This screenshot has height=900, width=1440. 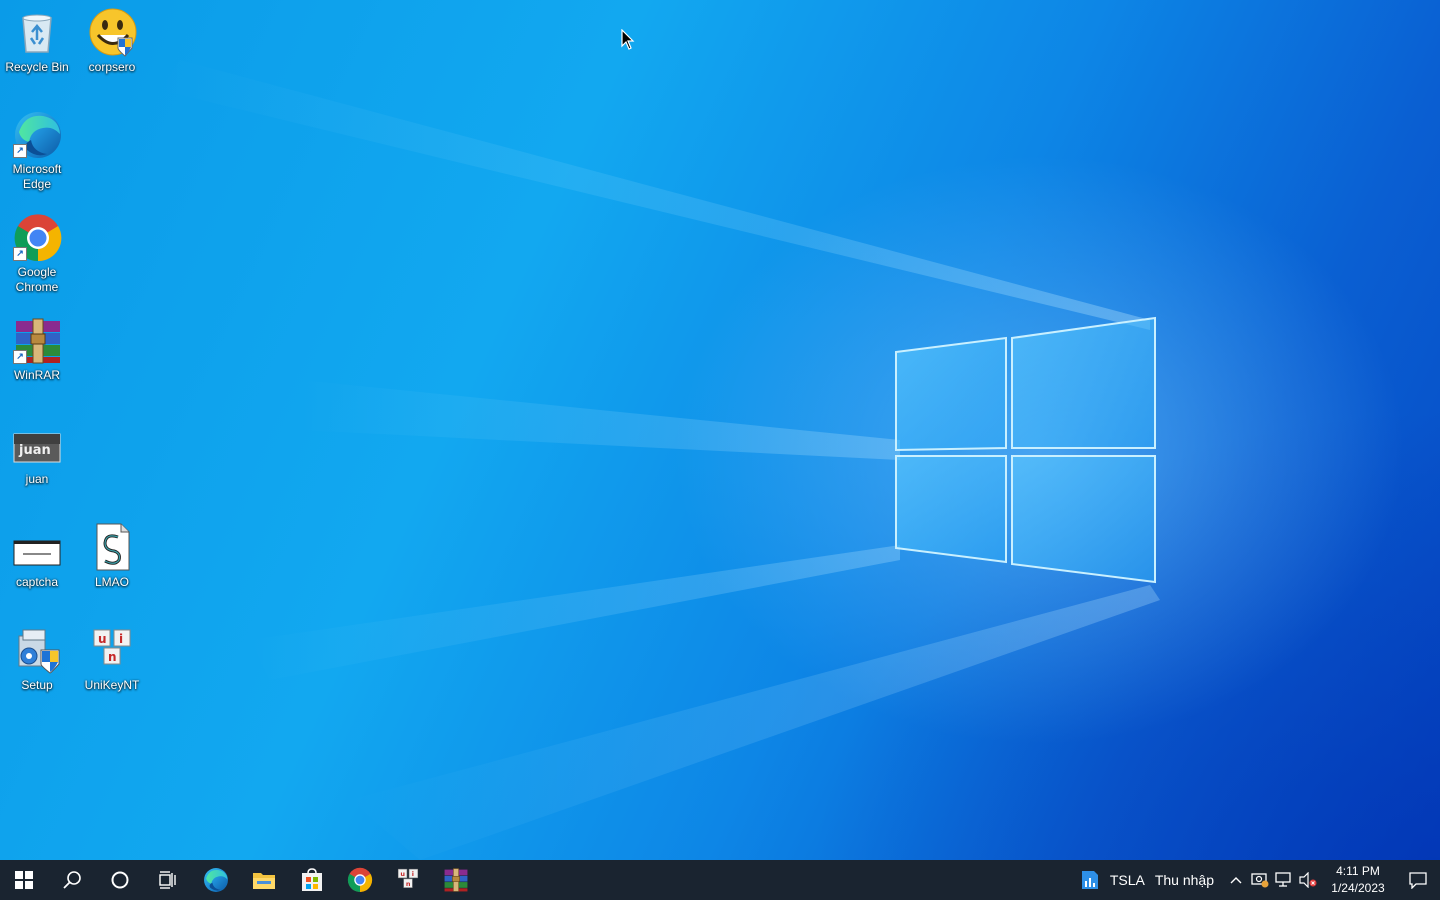 I want to click on stock-chart-icon, so click(x=1089, y=880).